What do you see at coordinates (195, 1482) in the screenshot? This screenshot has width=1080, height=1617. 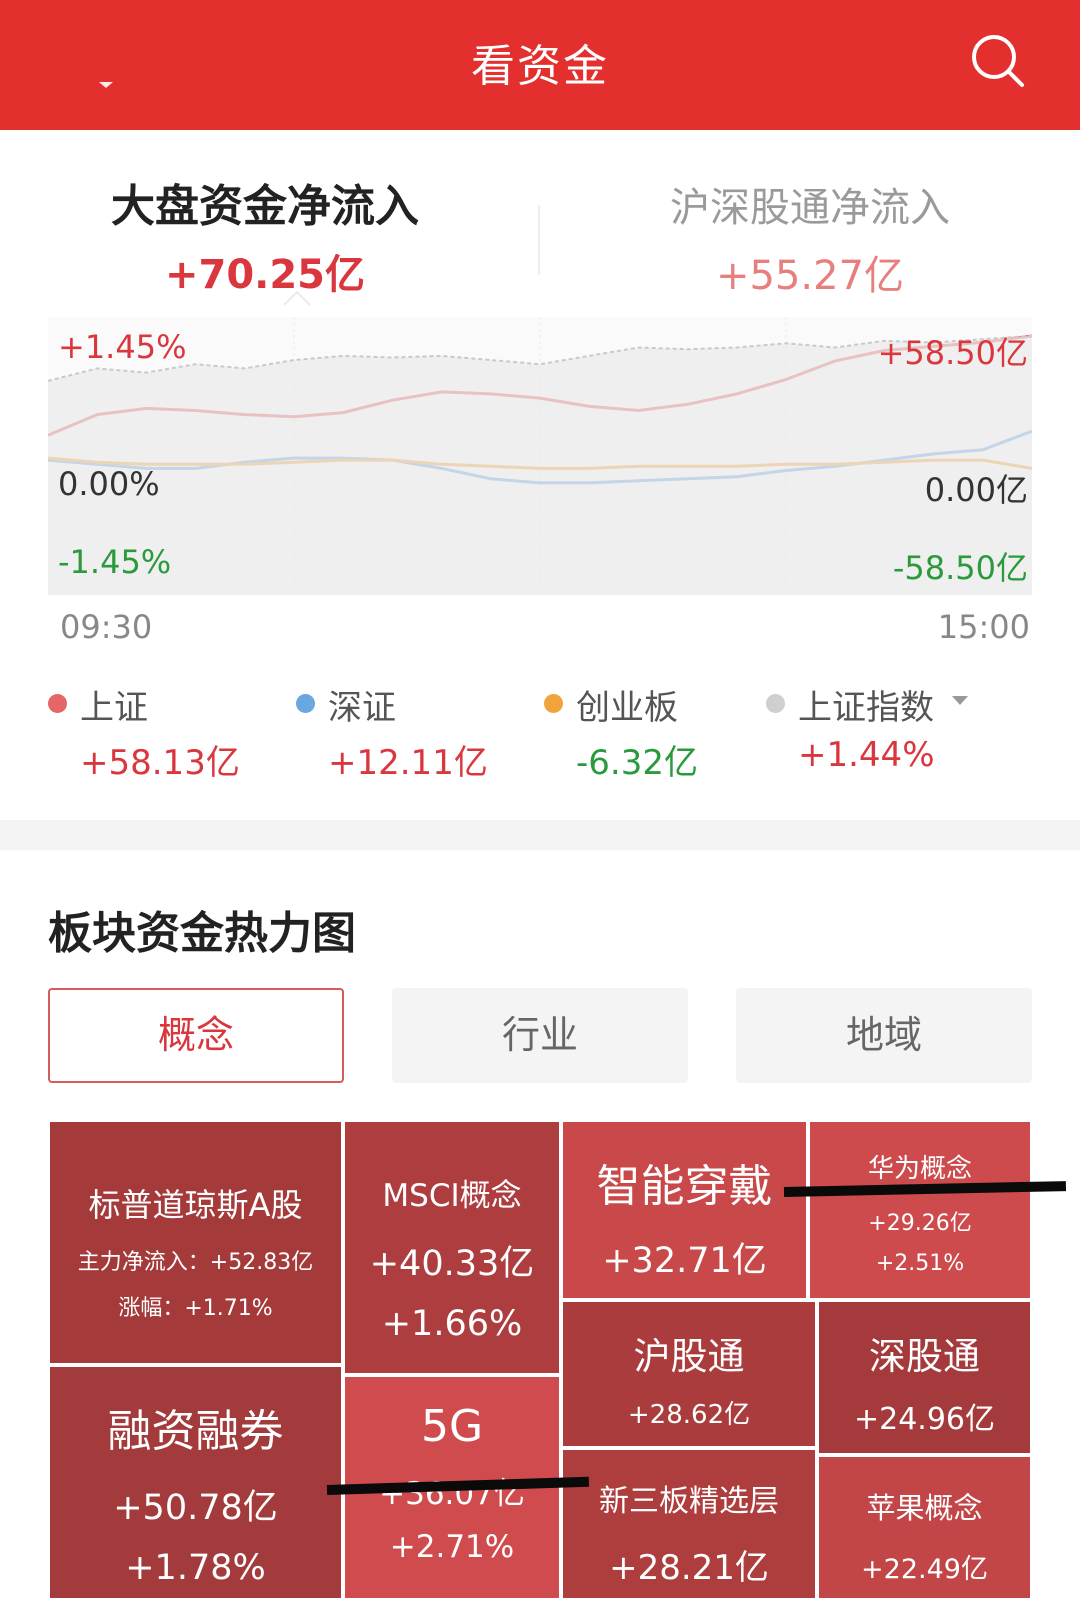 I see `heatmap-tile-margin-trading: 融资融券 +50.78亿 +1.78%` at bounding box center [195, 1482].